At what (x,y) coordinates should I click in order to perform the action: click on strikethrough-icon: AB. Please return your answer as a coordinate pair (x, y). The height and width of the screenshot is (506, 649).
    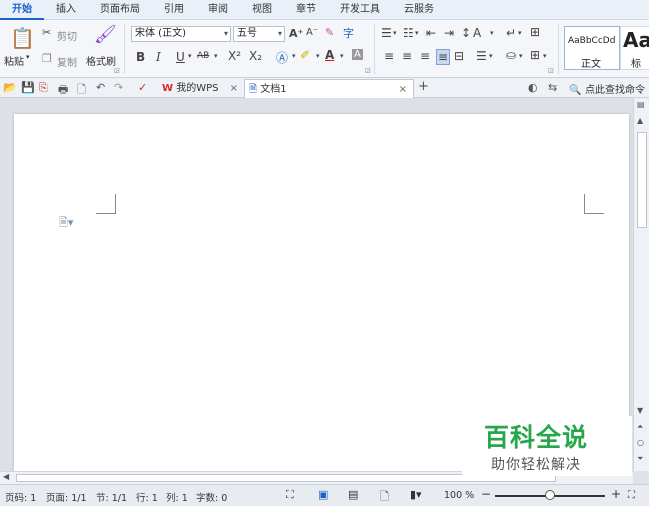
    Looking at the image, I should click on (203, 56).